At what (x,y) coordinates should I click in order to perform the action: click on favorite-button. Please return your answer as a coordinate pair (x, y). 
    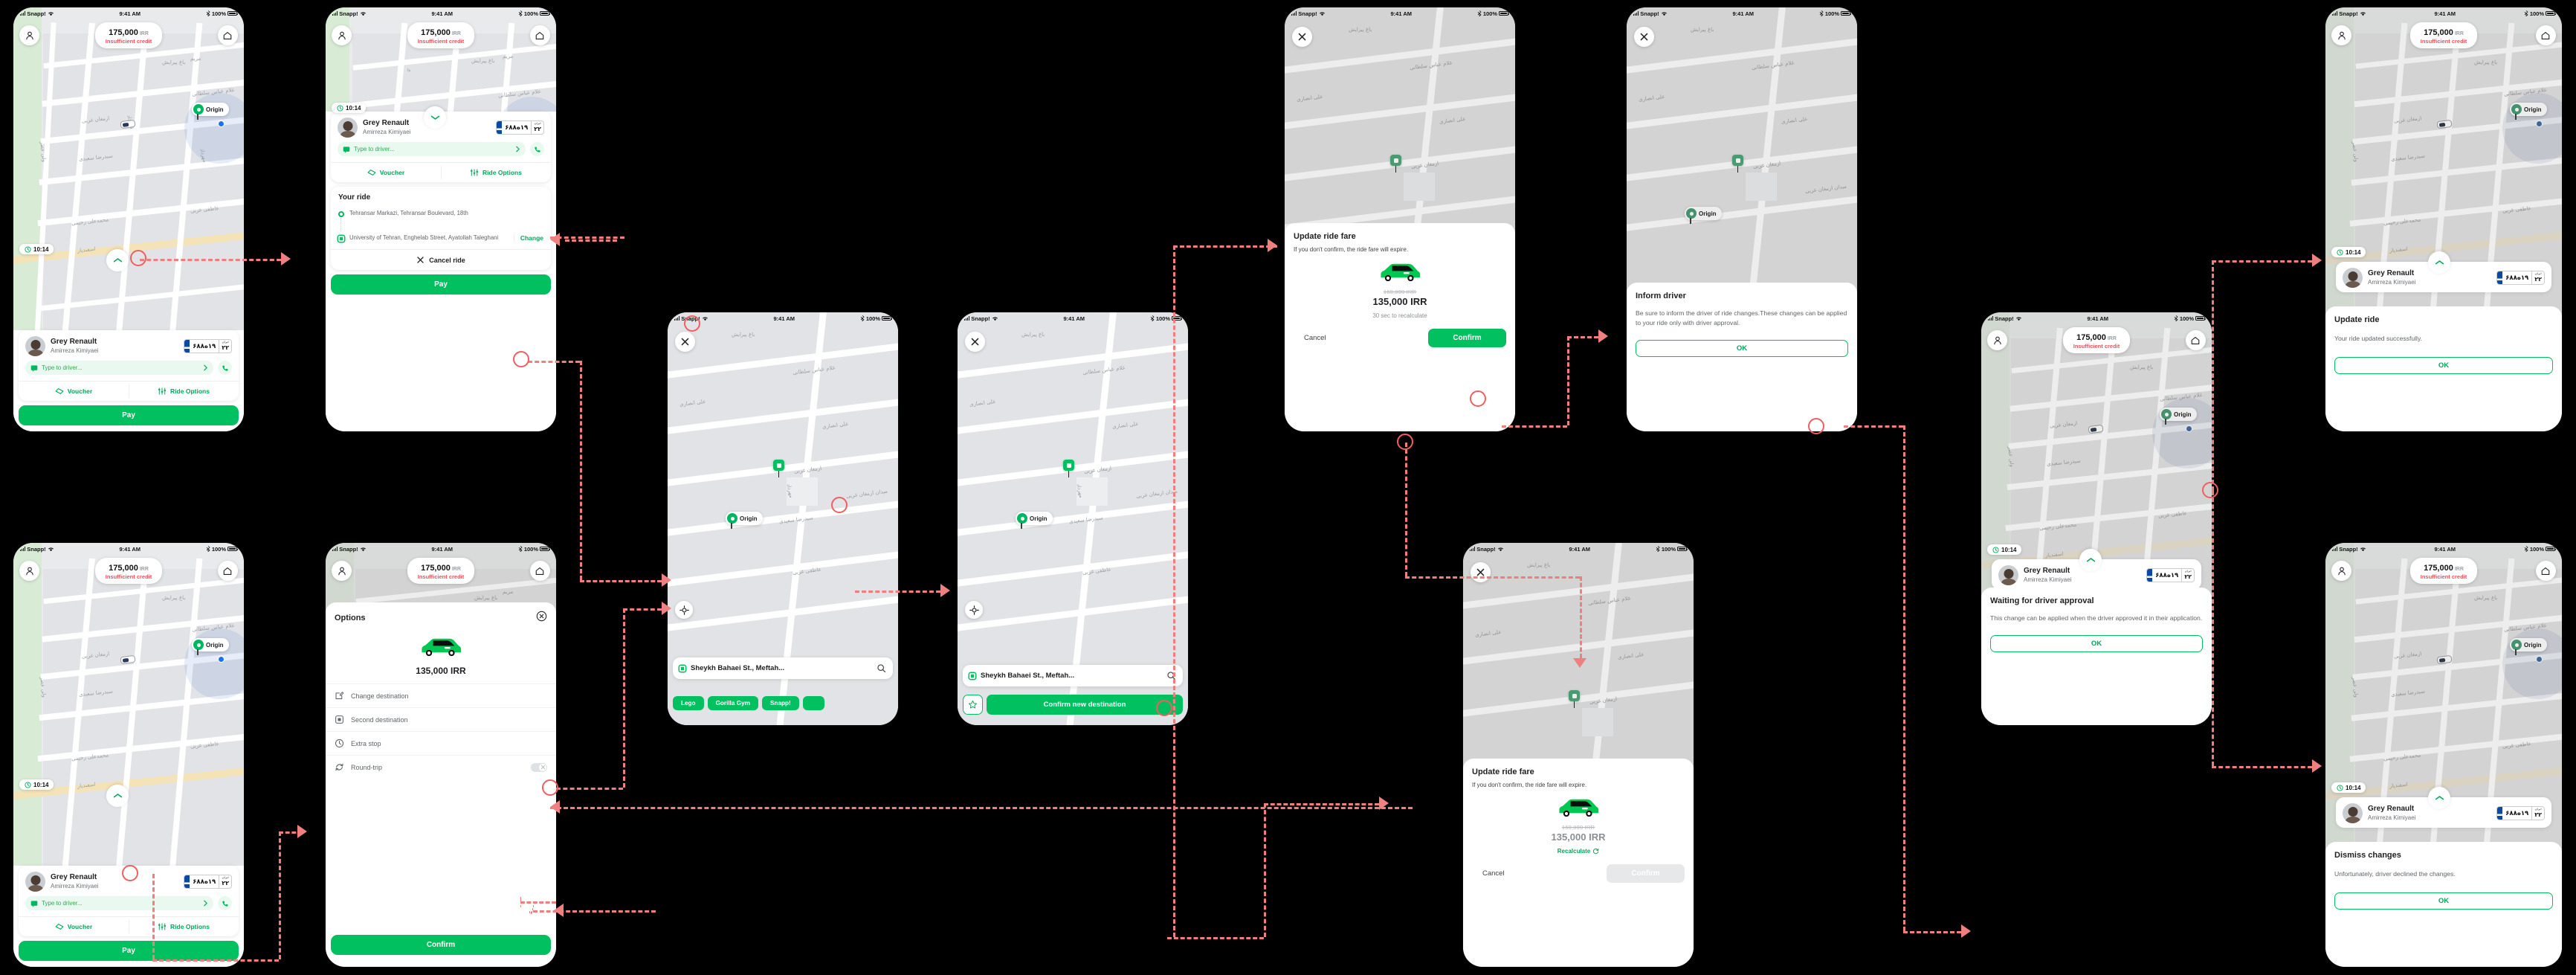
    Looking at the image, I should click on (973, 705).